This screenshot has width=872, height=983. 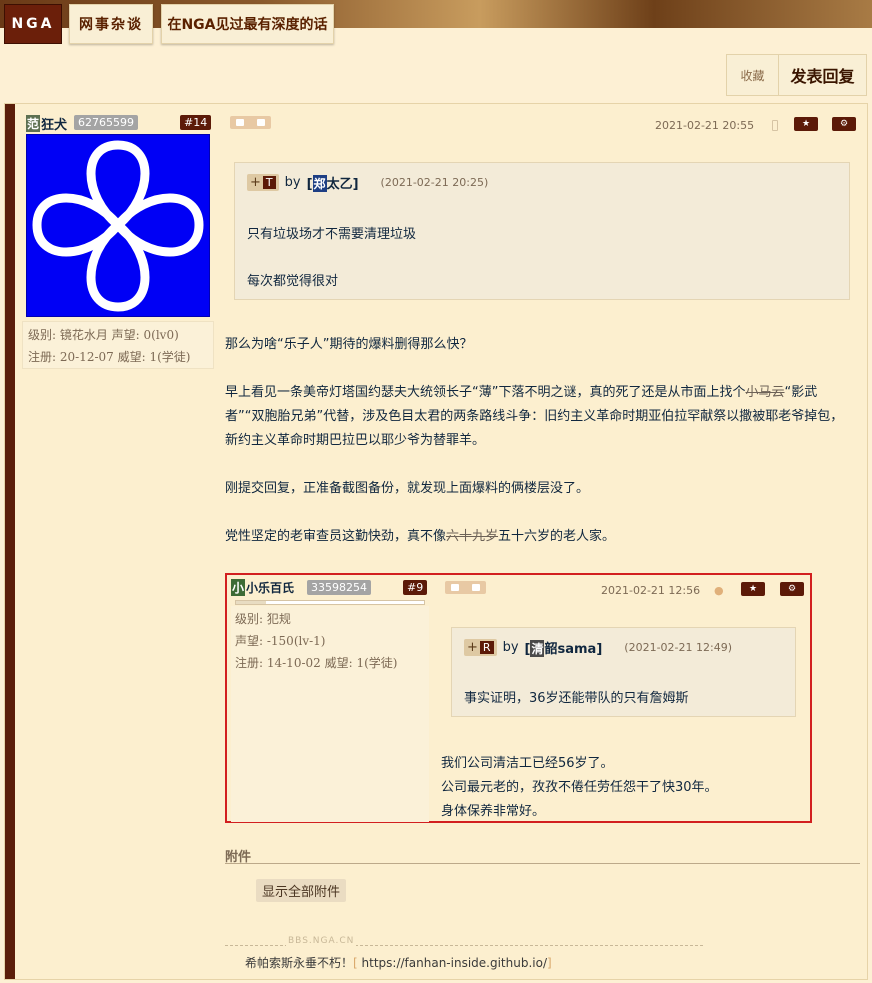 I want to click on embedded-quote-header: + R by [清韶sama] (2021-02-21 12:49), so click(x=598, y=647).